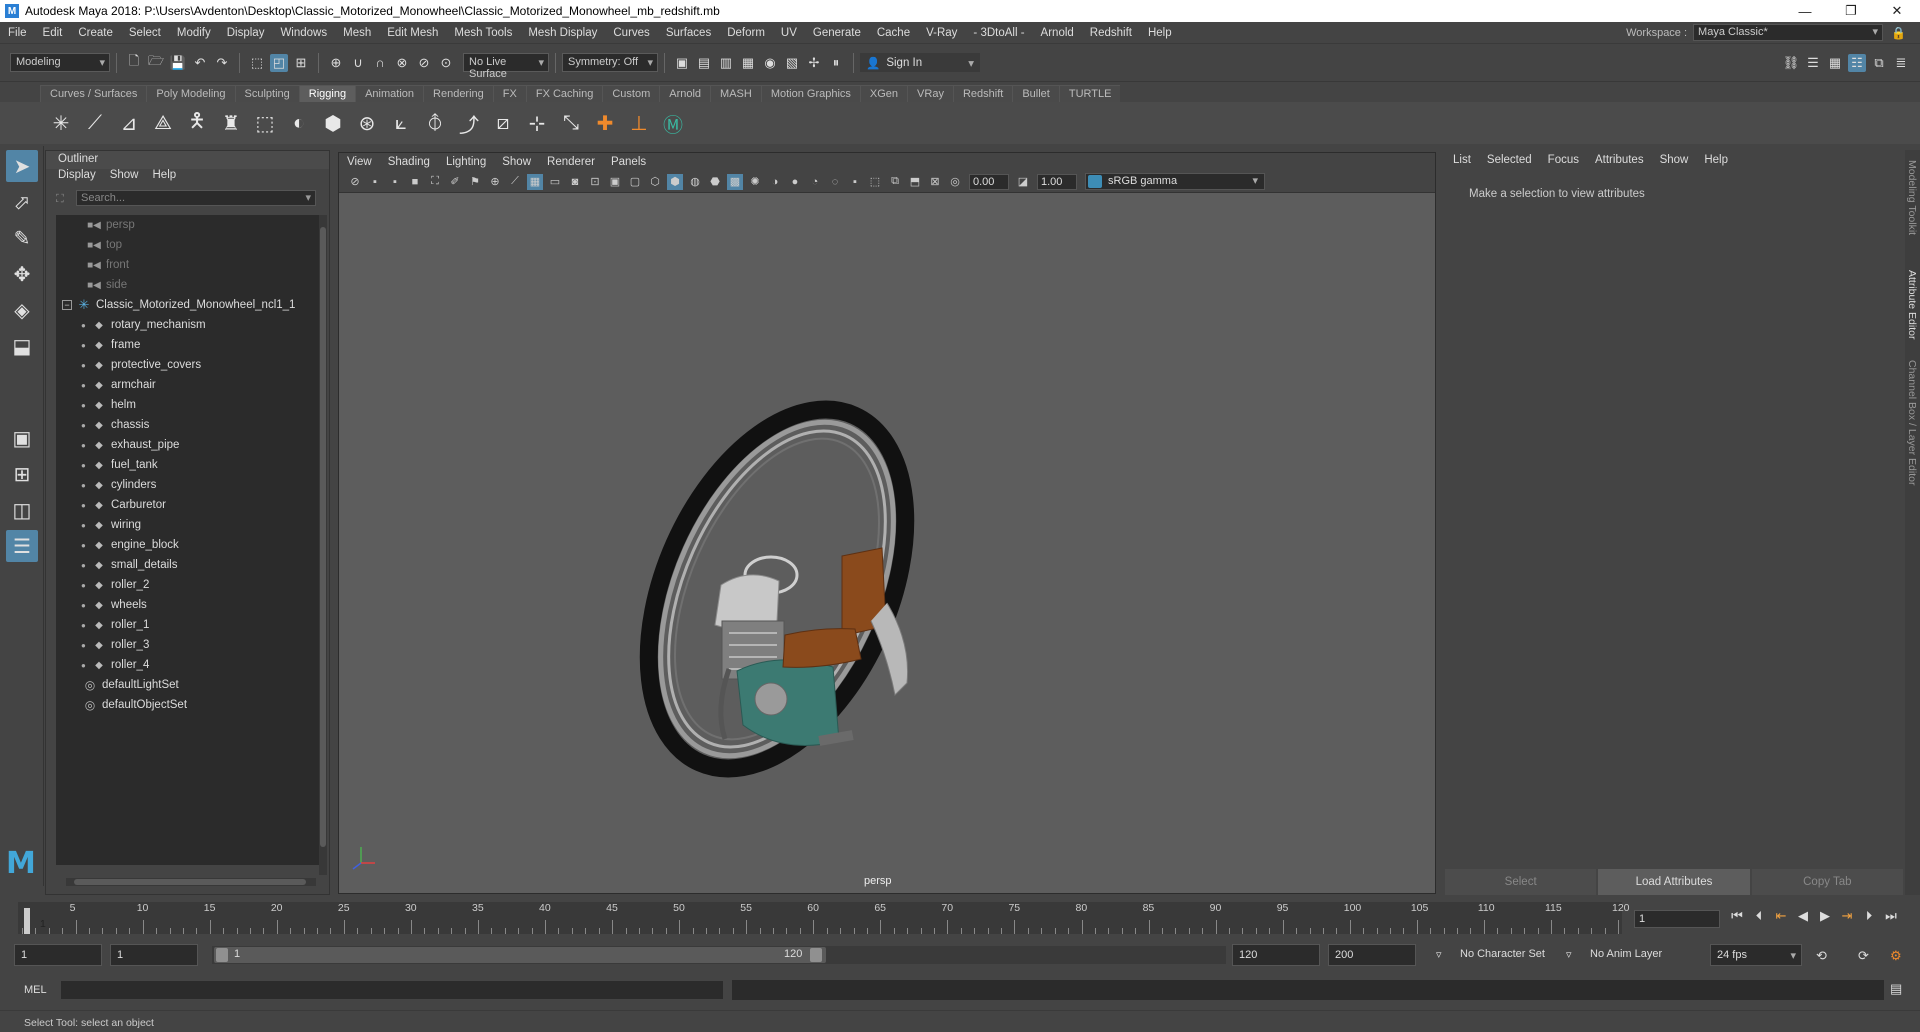 The height and width of the screenshot is (1032, 1920). Describe the element at coordinates (1901, 63) in the screenshot. I see `outliner-toggle-icon: ≣` at that location.